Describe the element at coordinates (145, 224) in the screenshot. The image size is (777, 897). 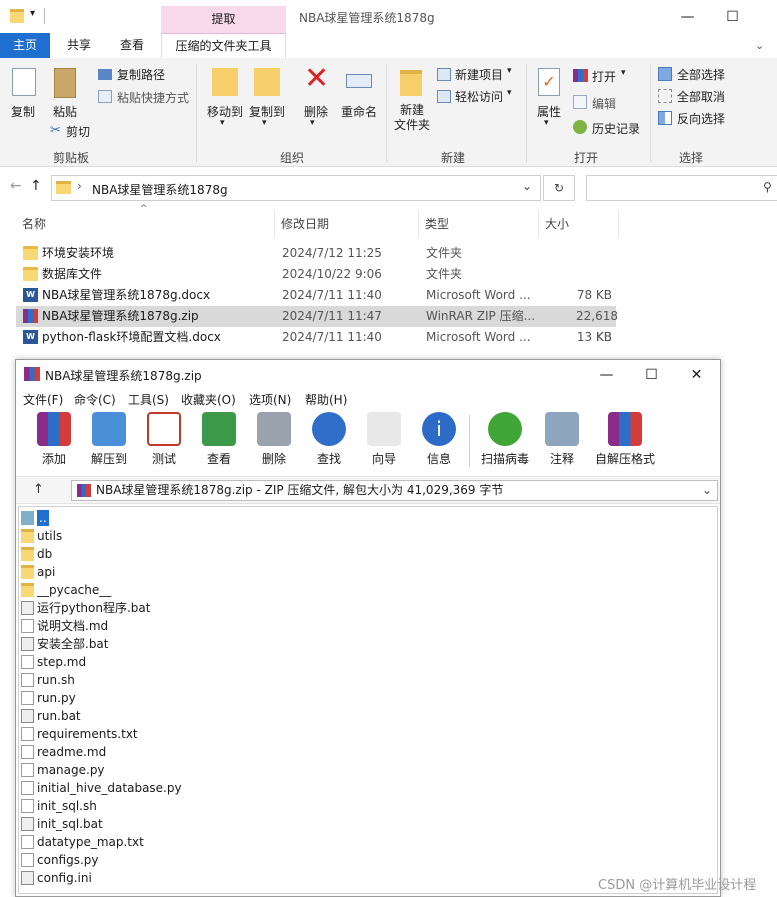
I see `column-header-name: 名称` at that location.